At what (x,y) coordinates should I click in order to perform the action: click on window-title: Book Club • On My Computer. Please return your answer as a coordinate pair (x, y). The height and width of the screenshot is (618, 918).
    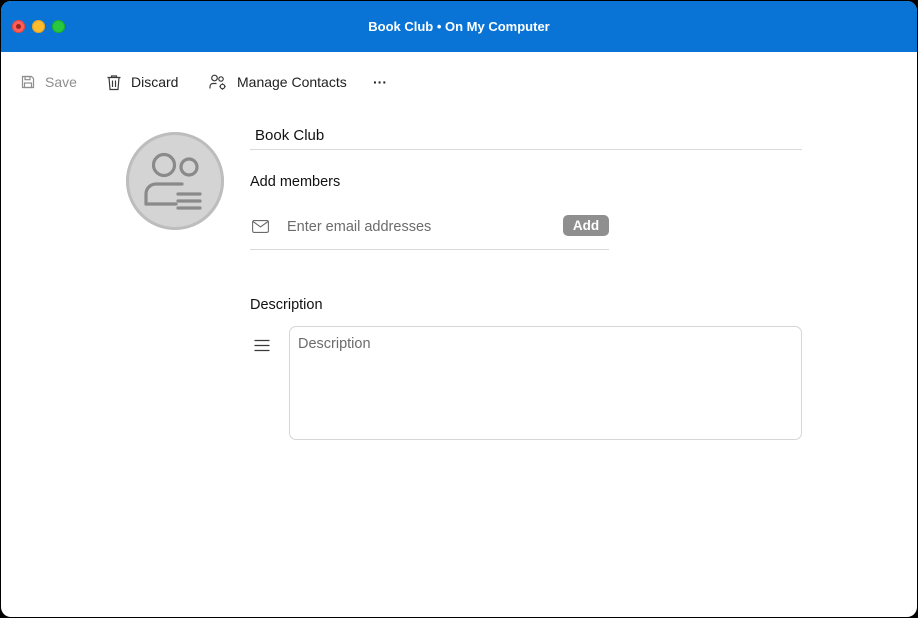
    Looking at the image, I should click on (459, 26).